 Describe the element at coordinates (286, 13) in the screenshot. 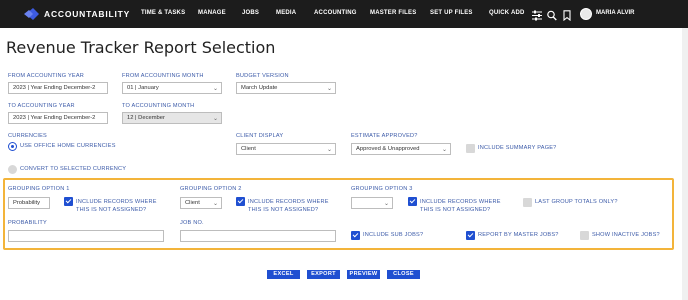

I see `nav-media: MEDIA` at that location.